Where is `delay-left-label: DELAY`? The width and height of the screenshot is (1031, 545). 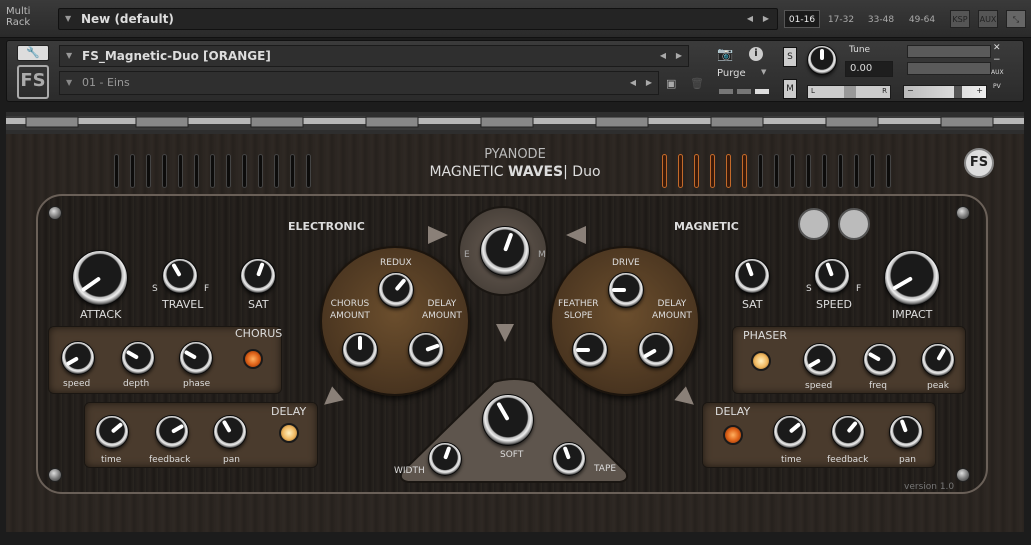 delay-left-label: DELAY is located at coordinates (289, 411).